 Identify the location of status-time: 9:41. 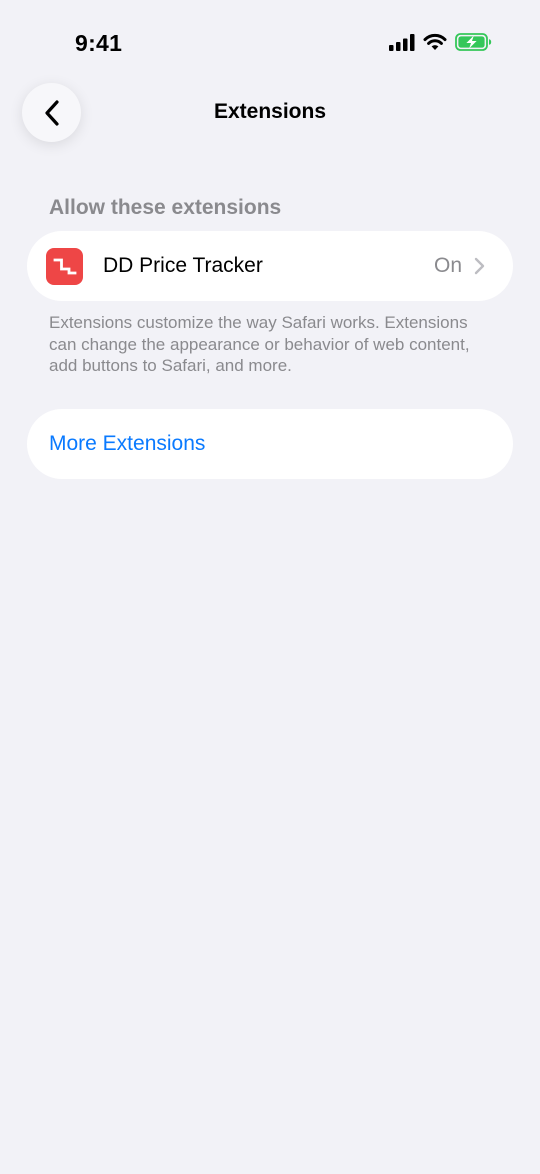
(99, 43).